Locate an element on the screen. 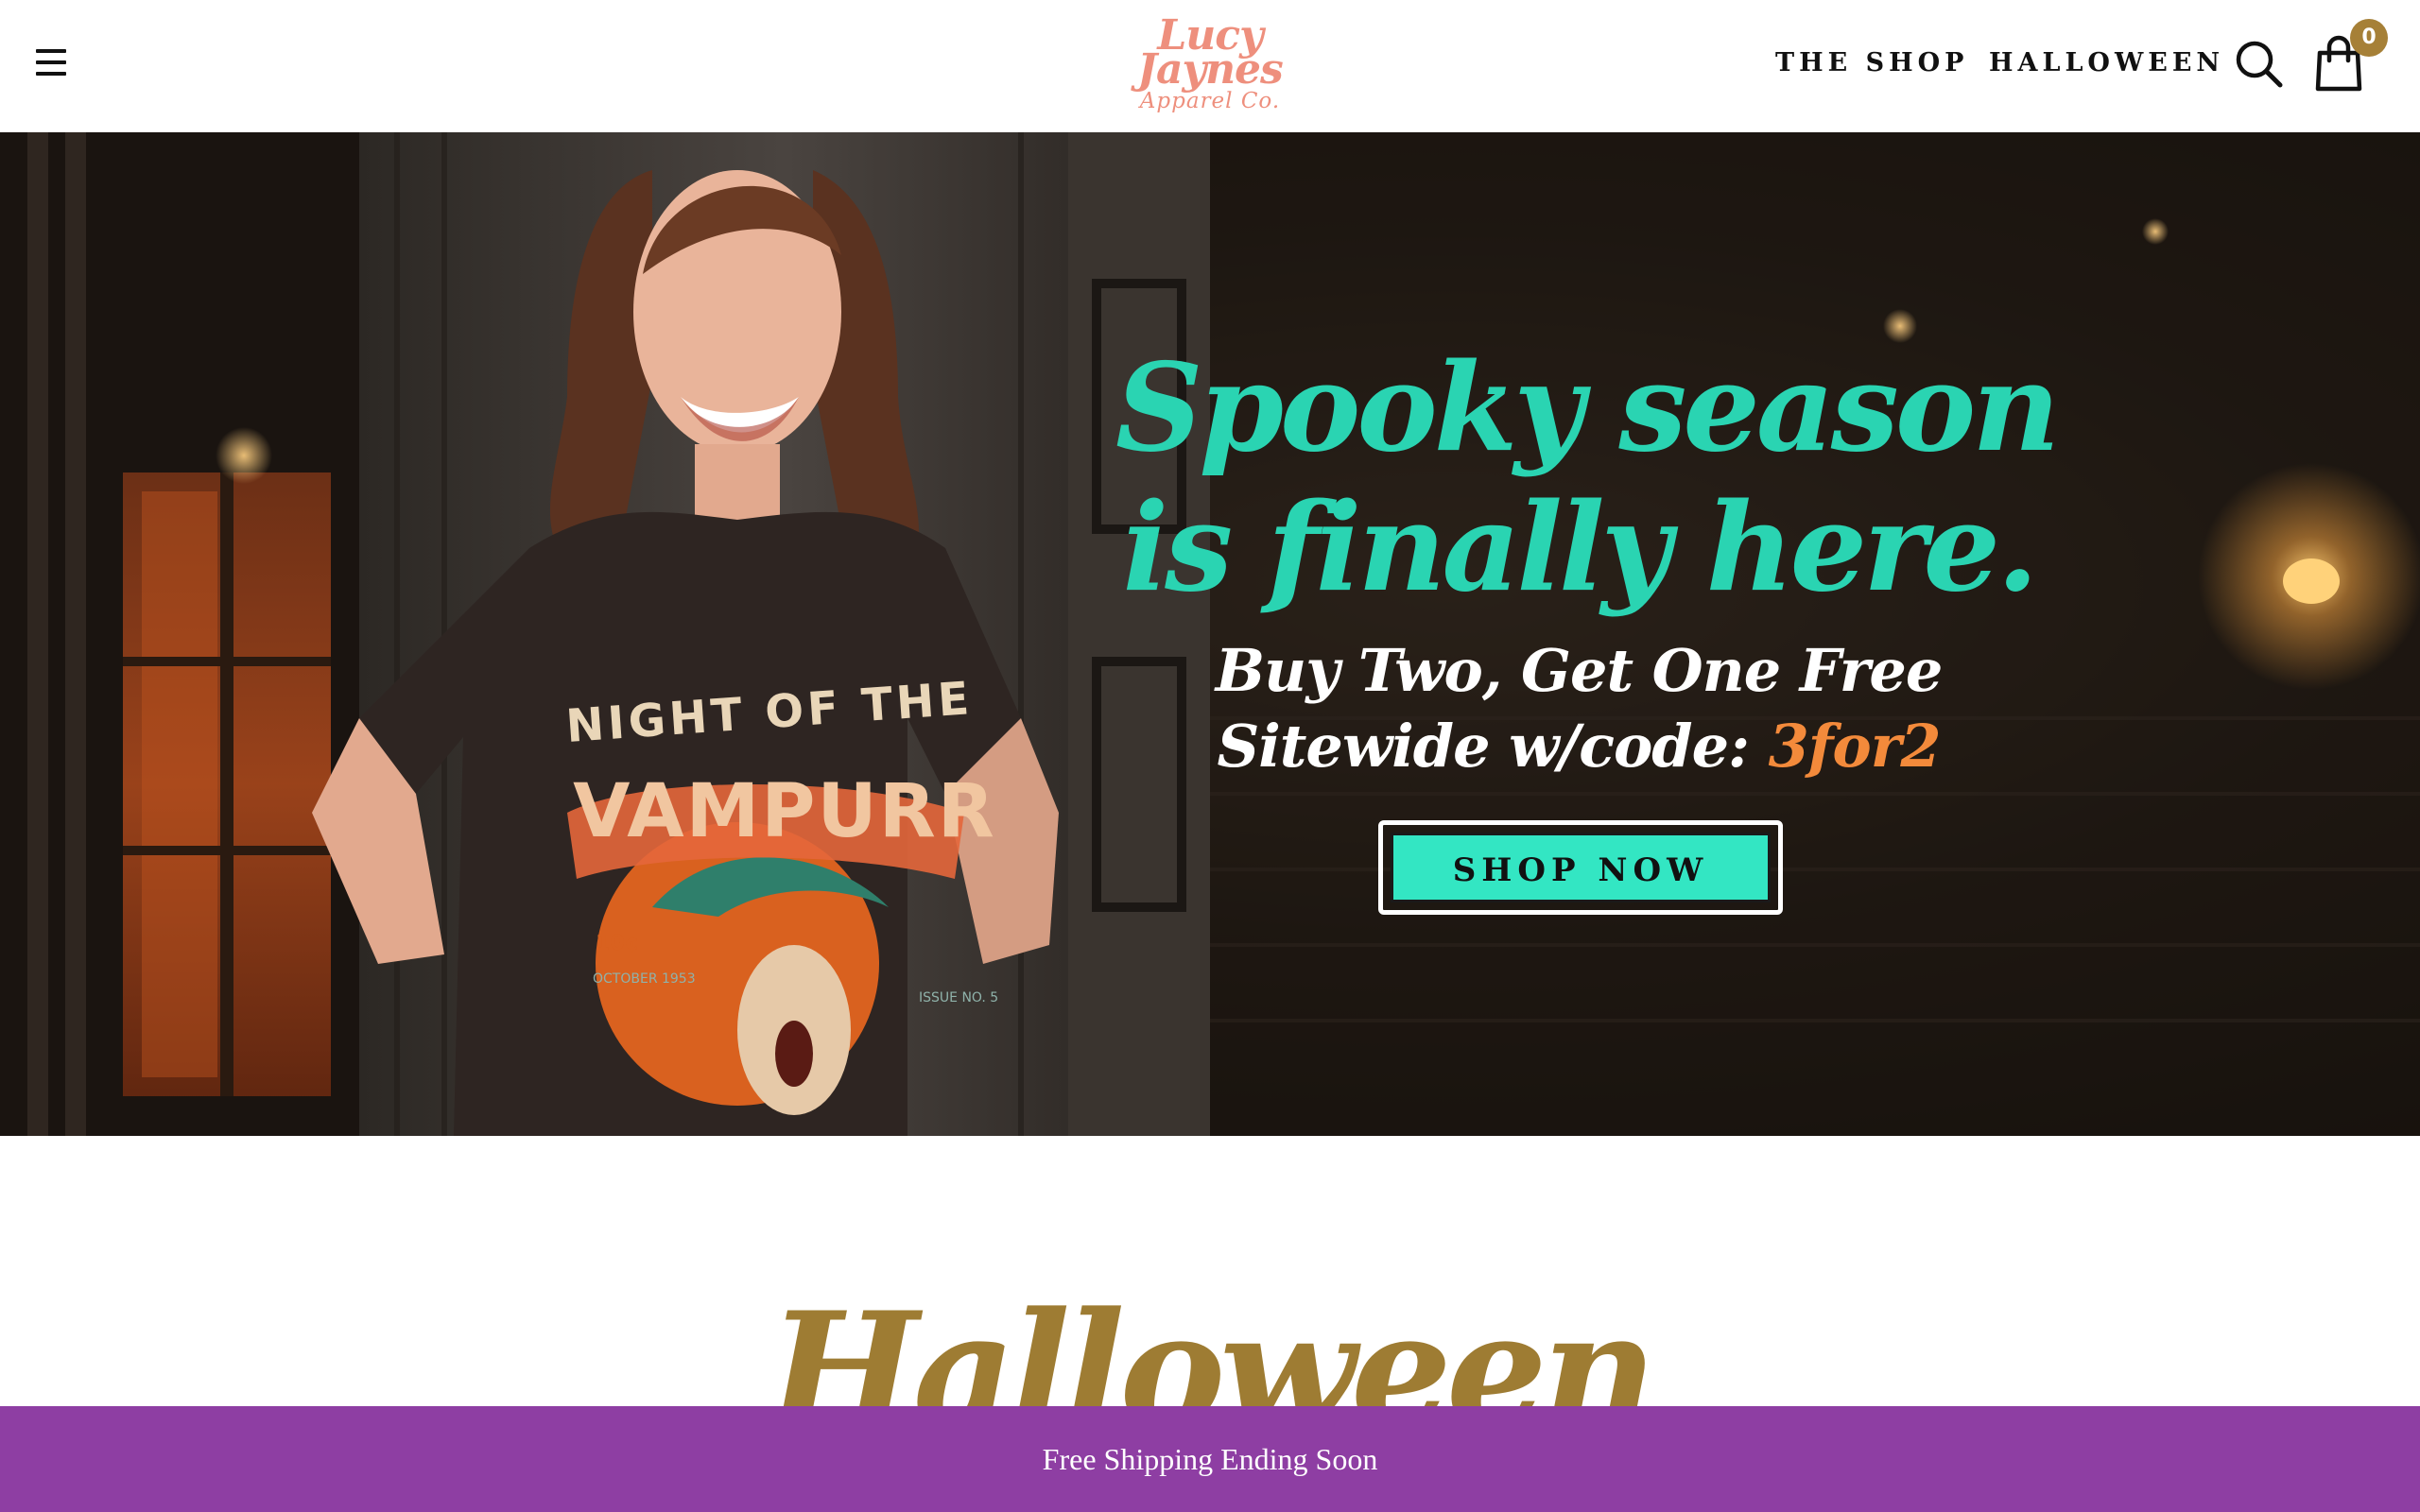 This screenshot has width=2420, height=1512. hamburger-menu-icon is located at coordinates (53, 62).